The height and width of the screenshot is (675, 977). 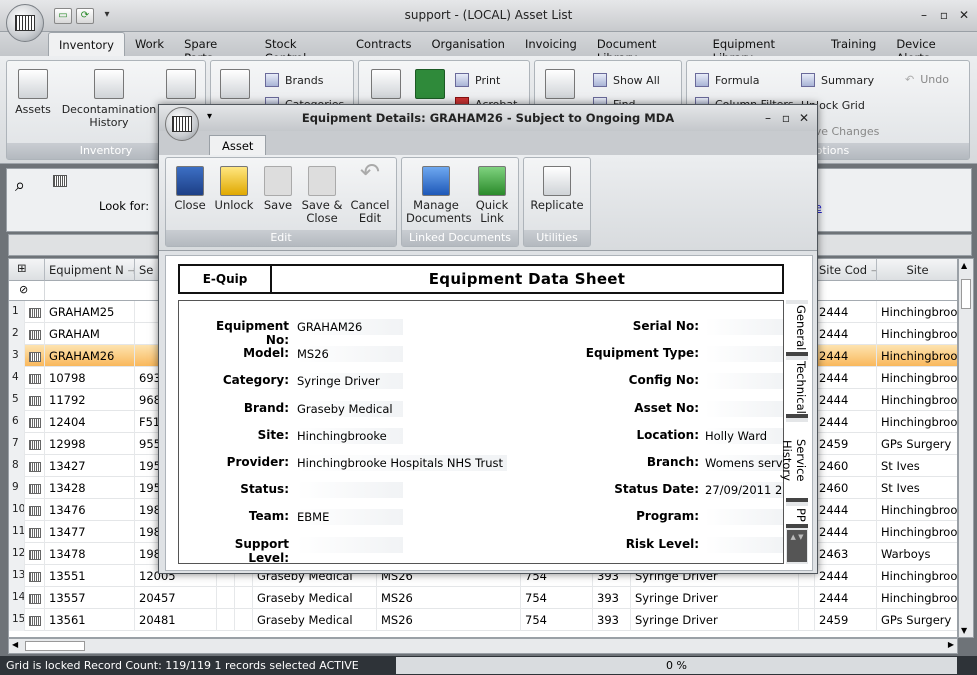 What do you see at coordinates (804, 118) in the screenshot?
I see `dialog-close-button: ✕` at bounding box center [804, 118].